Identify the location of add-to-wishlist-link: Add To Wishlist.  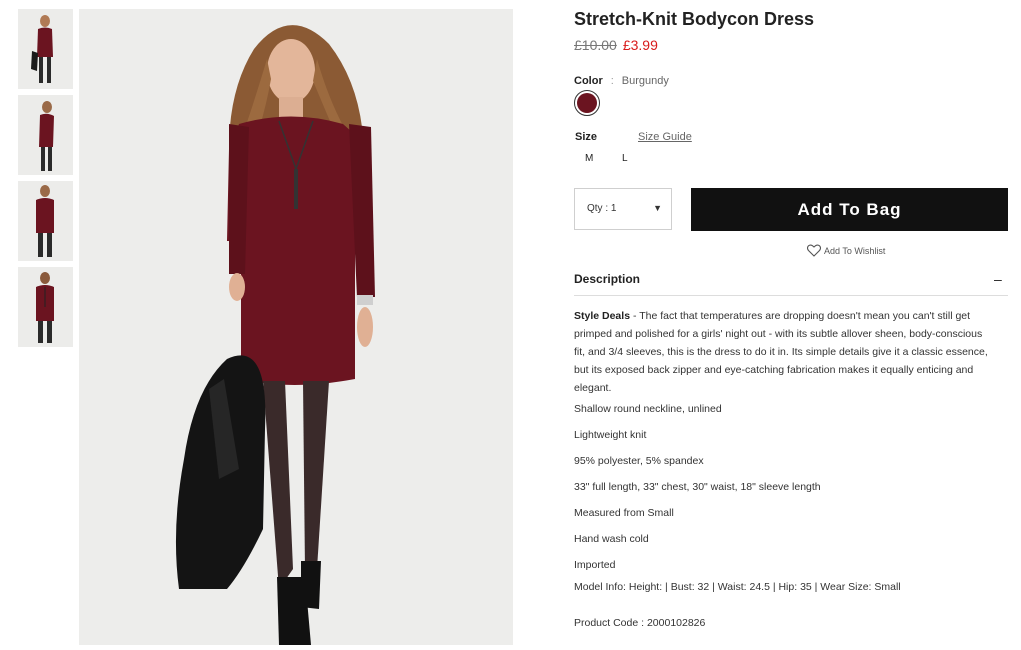
(846, 250).